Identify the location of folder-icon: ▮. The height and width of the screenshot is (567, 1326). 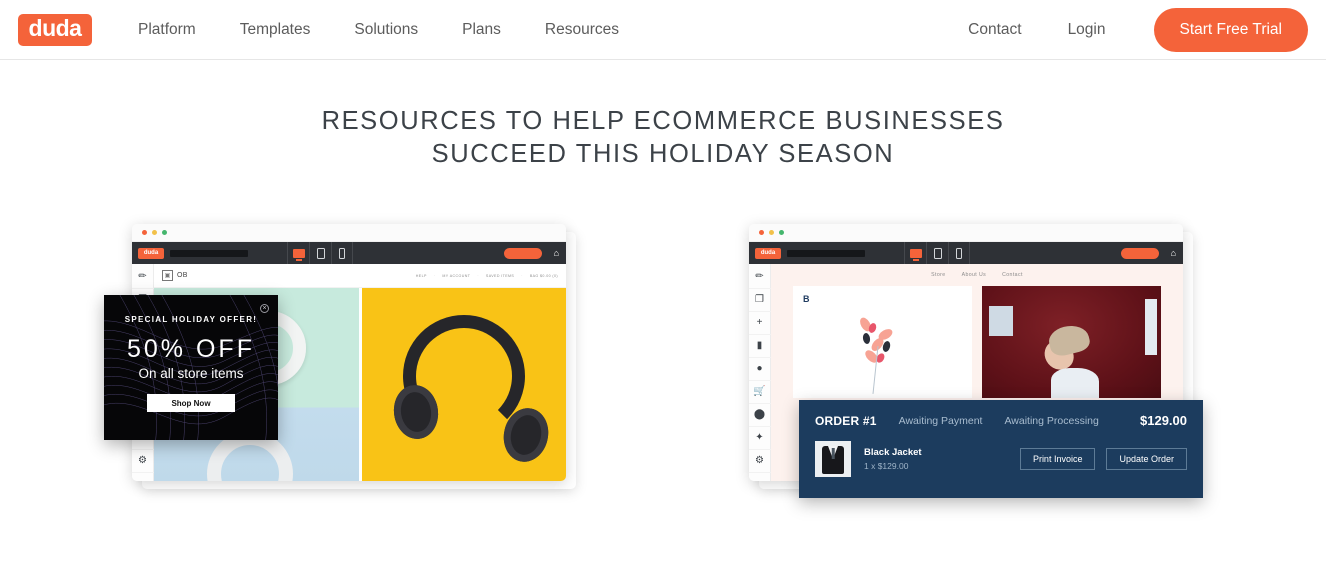
(760, 346).